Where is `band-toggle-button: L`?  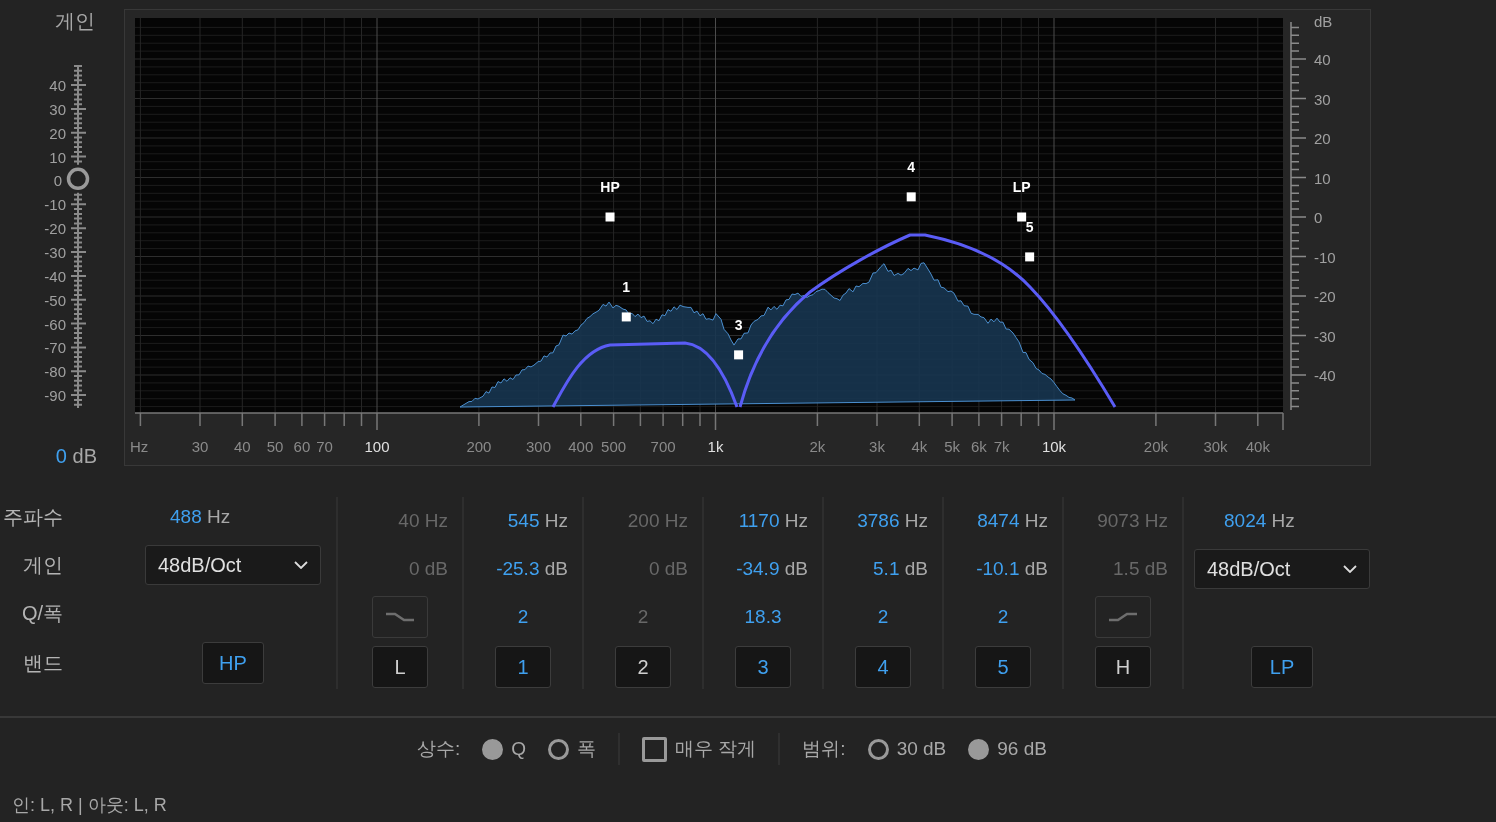
band-toggle-button: L is located at coordinates (400, 667).